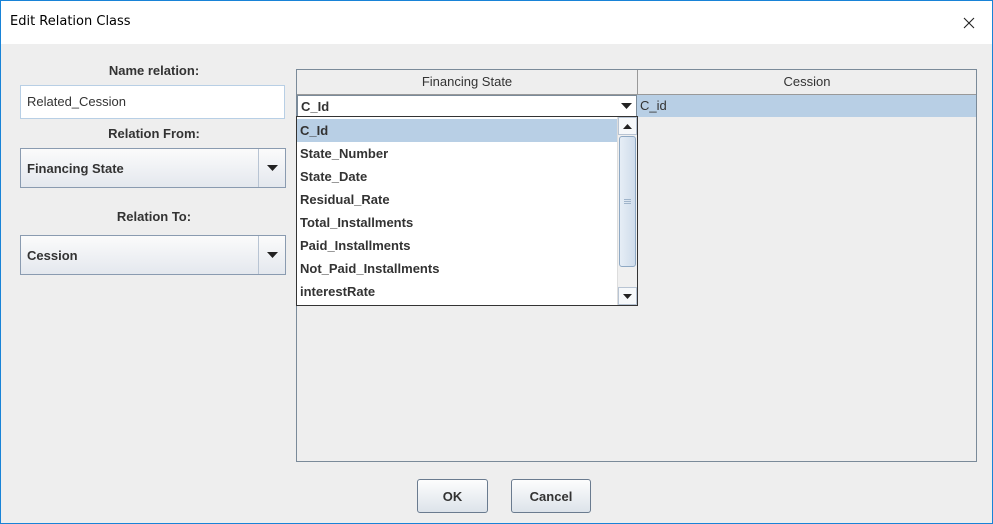  What do you see at coordinates (457, 245) in the screenshot?
I see `dropdown-item: Paid_Installments` at bounding box center [457, 245].